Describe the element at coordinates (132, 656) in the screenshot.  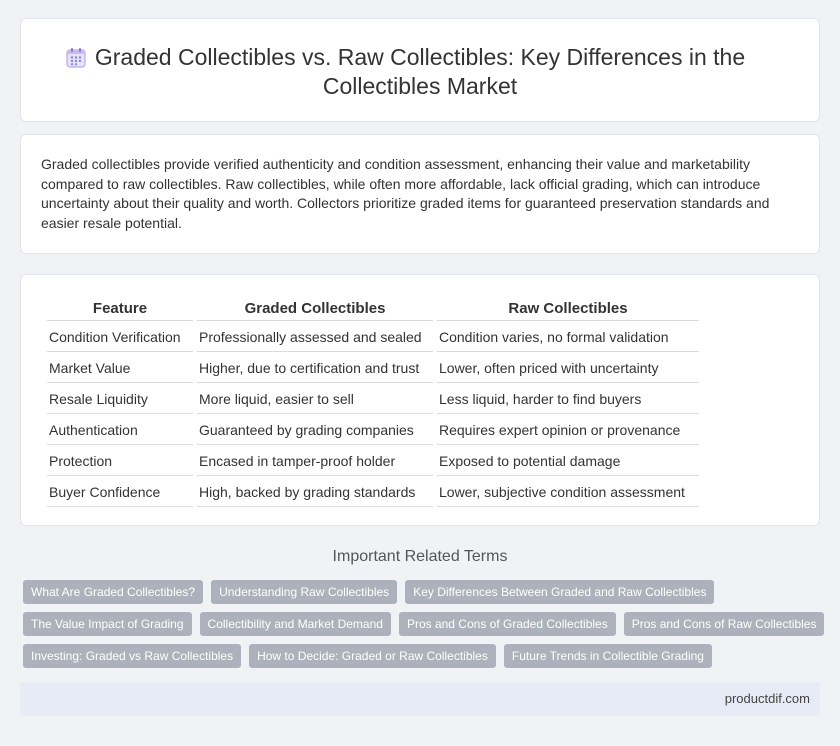
I see `related-term-link: Investing: Graded vs Raw Collectibles` at that location.